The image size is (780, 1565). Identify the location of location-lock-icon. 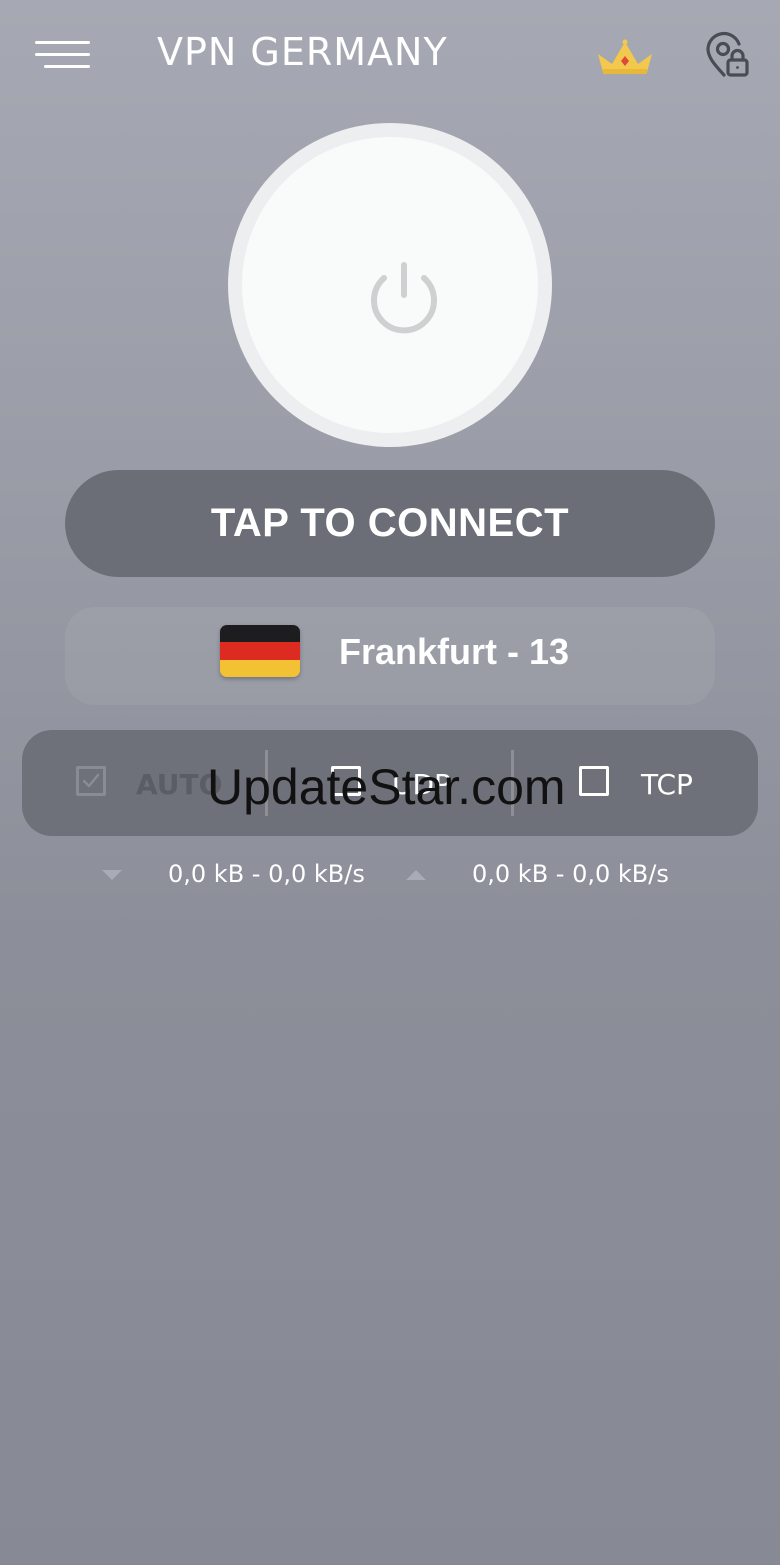
(727, 57).